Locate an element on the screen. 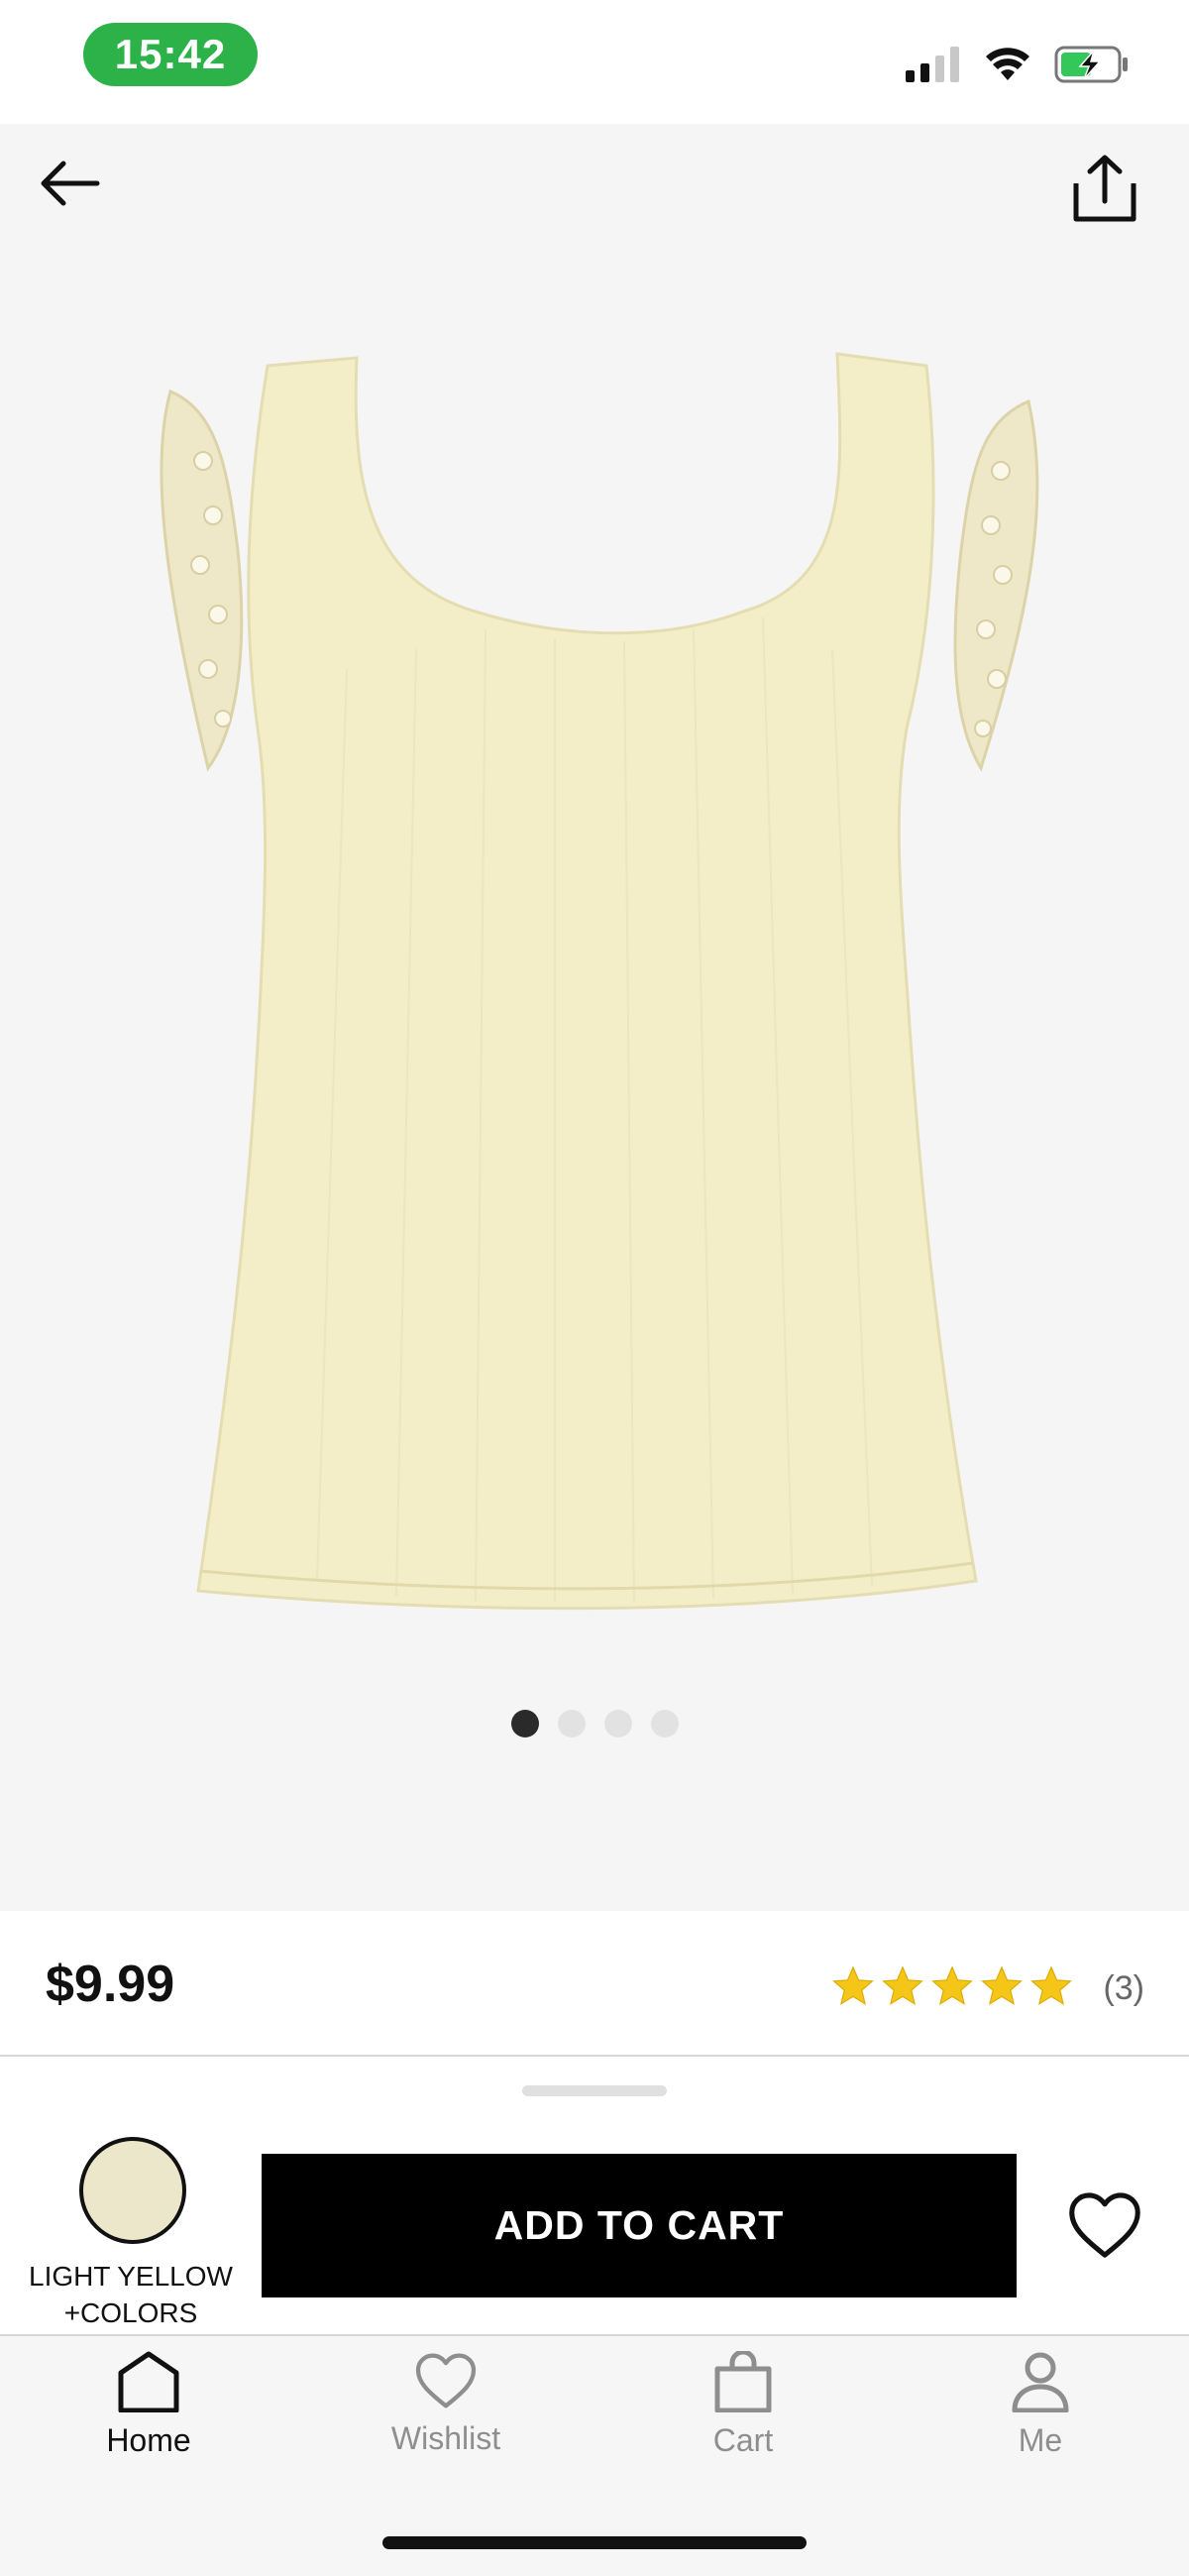 Image resolution: width=1189 pixels, height=2576 pixels. tab-me-label: Me is located at coordinates (1040, 2440).